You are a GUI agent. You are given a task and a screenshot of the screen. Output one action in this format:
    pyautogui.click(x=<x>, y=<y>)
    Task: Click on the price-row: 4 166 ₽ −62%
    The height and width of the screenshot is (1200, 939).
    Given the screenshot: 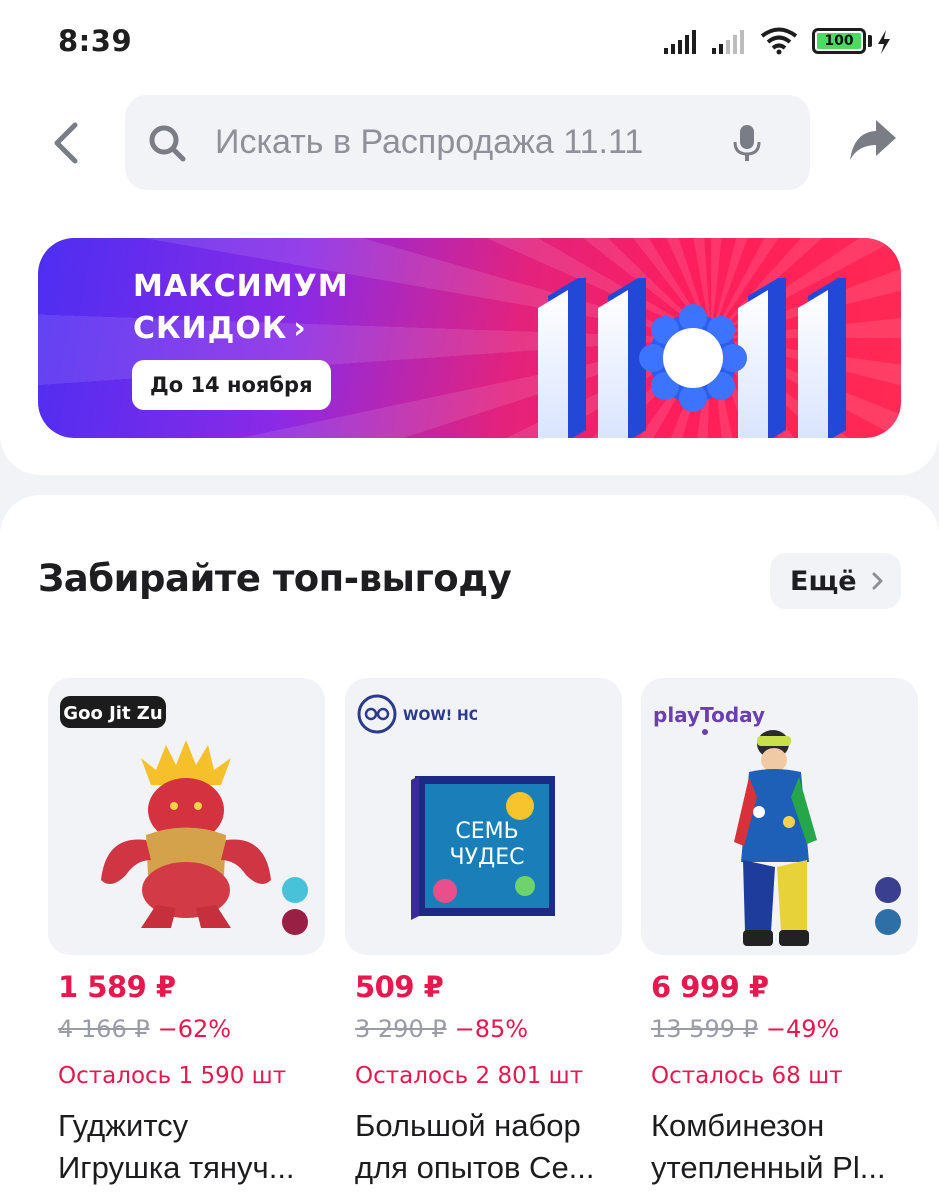 What is the action you would take?
    pyautogui.click(x=144, y=1029)
    